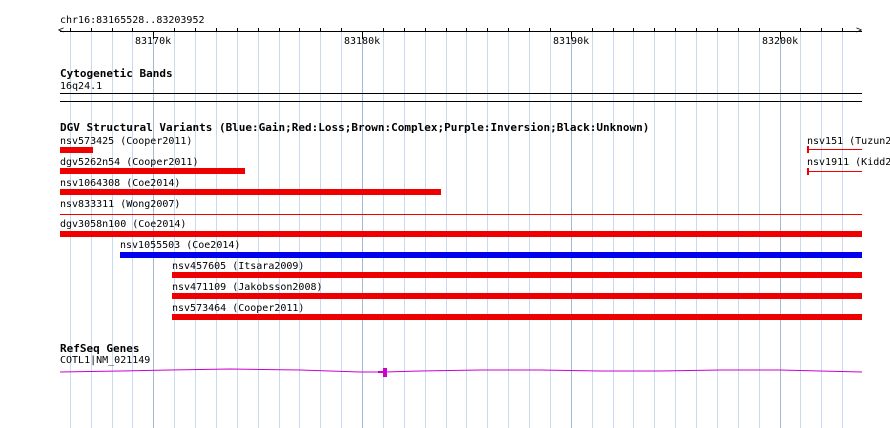  I want to click on refseq-gene-glyph, so click(445, 372).